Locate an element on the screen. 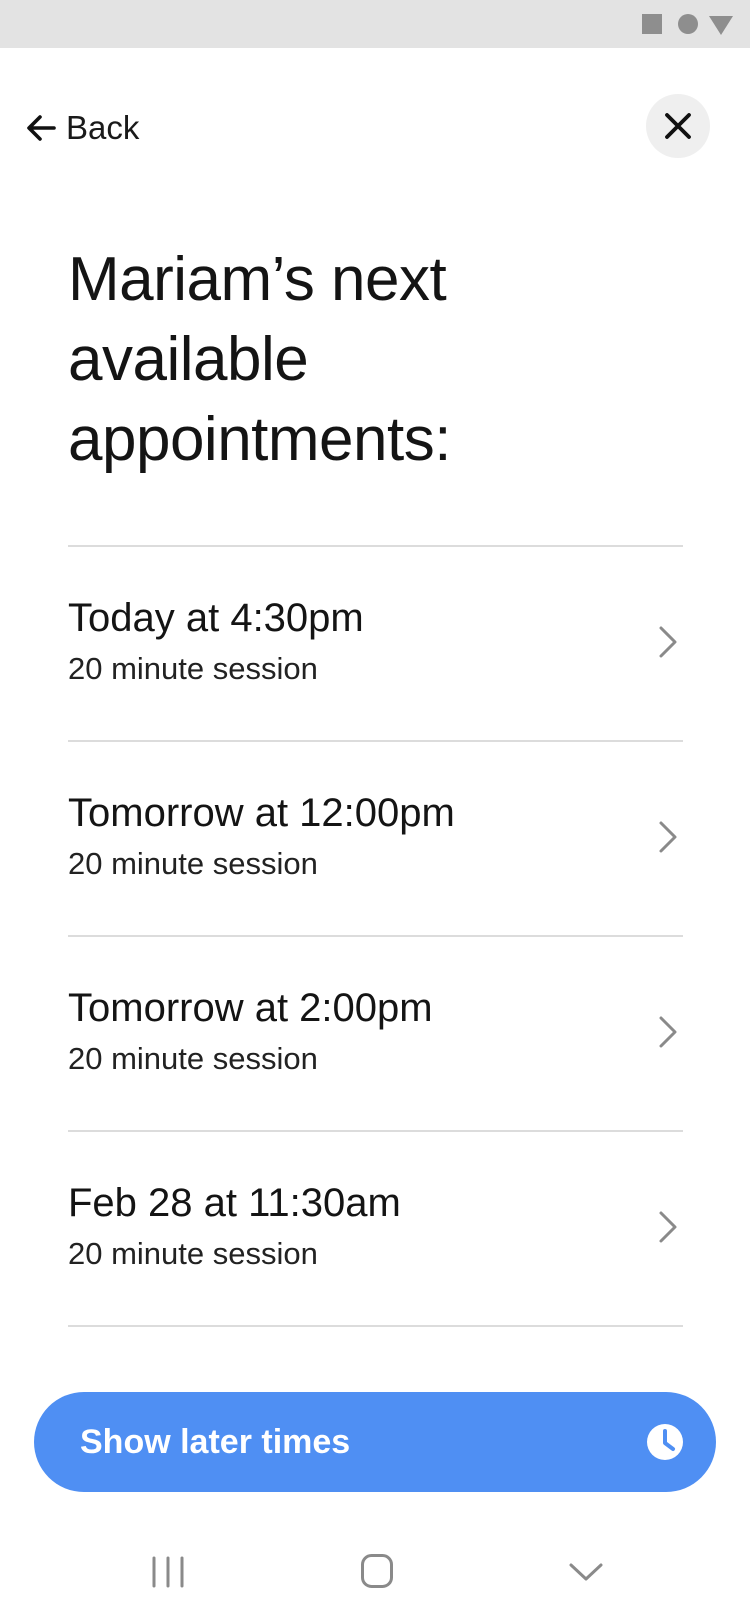 The width and height of the screenshot is (750, 1624). back-button: Back is located at coordinates (81, 128).